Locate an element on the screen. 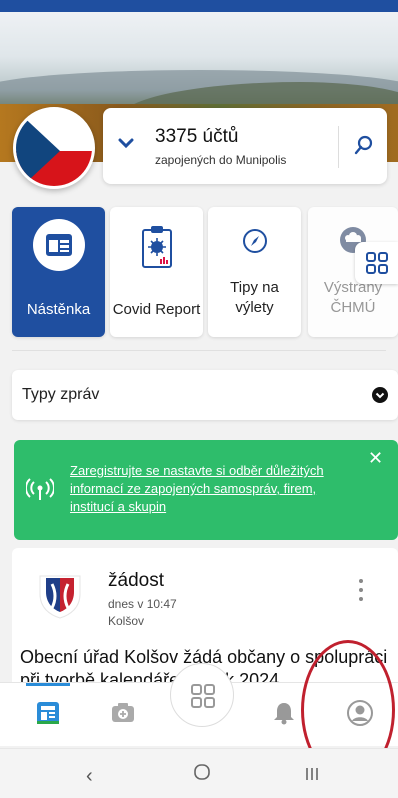 Image resolution: width=398 pixels, height=798 pixels. filter-label: Typy zpráv is located at coordinates (61, 394).